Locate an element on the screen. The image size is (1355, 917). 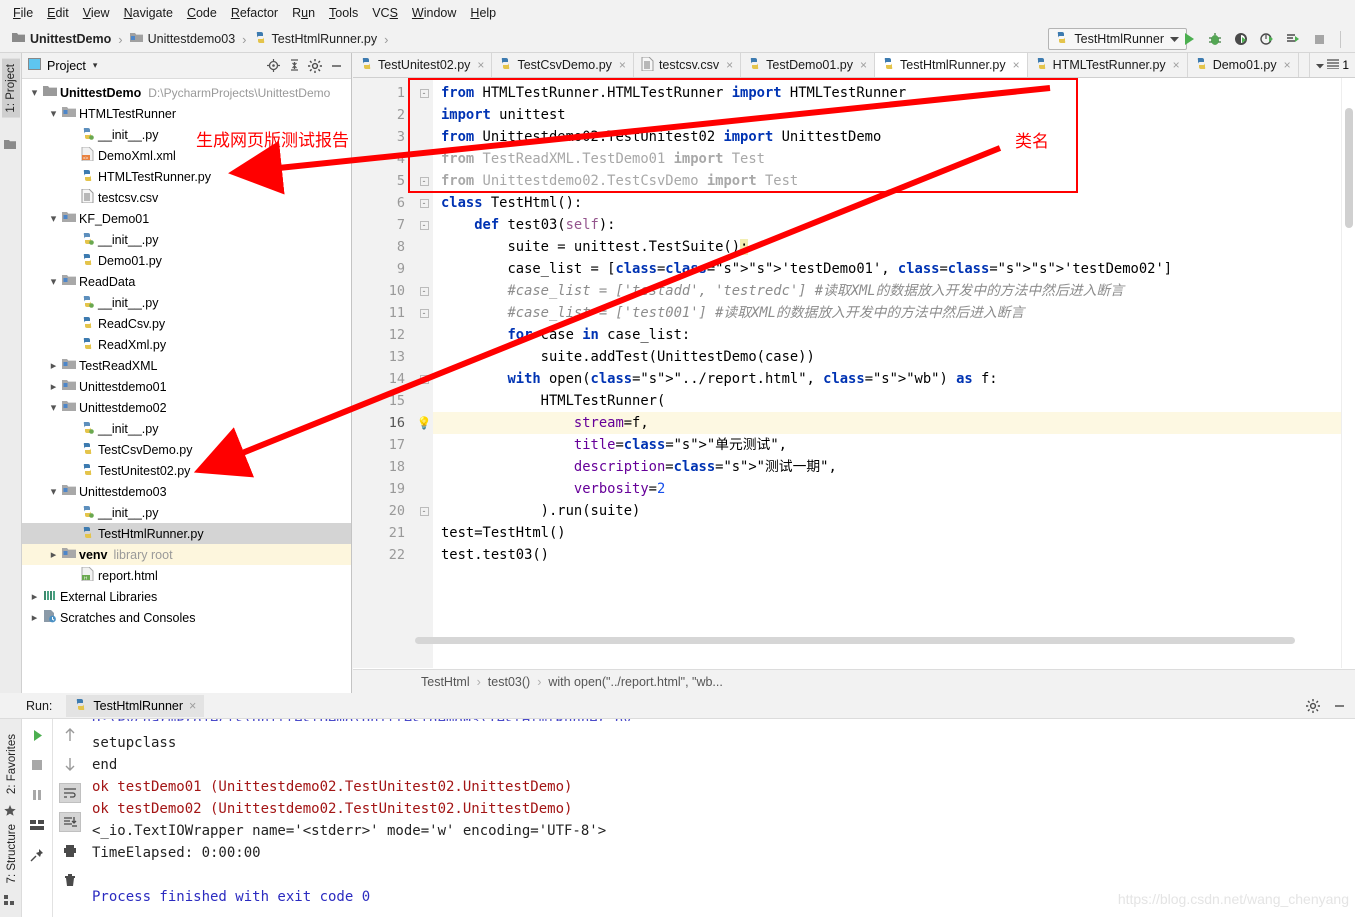
menu-item-window: Window is located at coordinates (434, 13).